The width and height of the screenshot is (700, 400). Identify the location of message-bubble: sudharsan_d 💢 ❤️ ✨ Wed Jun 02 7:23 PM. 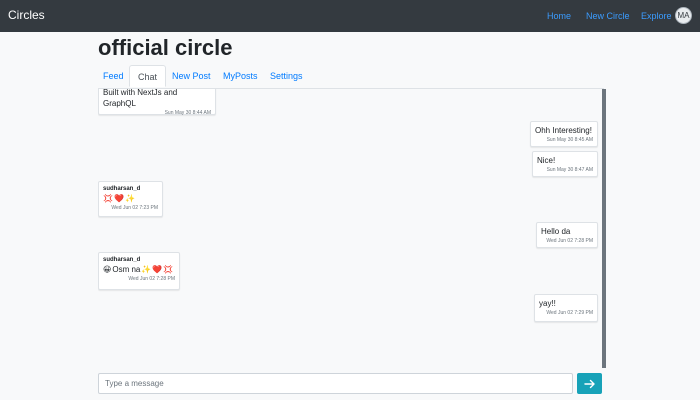
(130, 199).